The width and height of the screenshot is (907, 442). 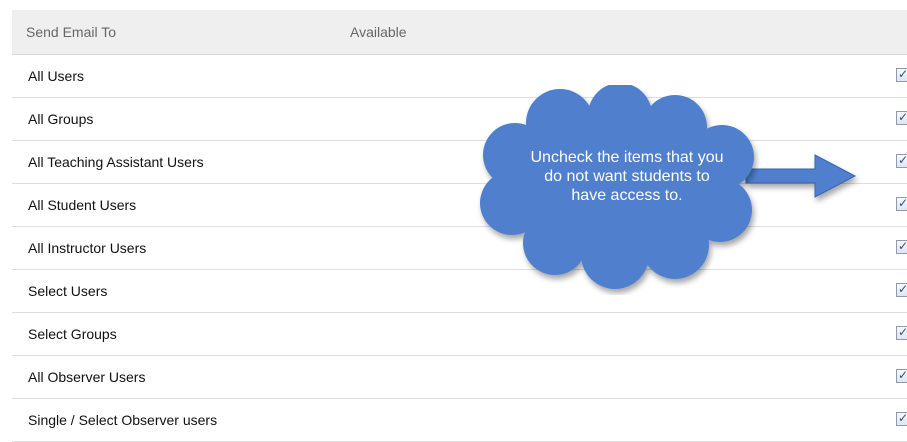 I want to click on row-label: All Student Users, so click(x=82, y=205).